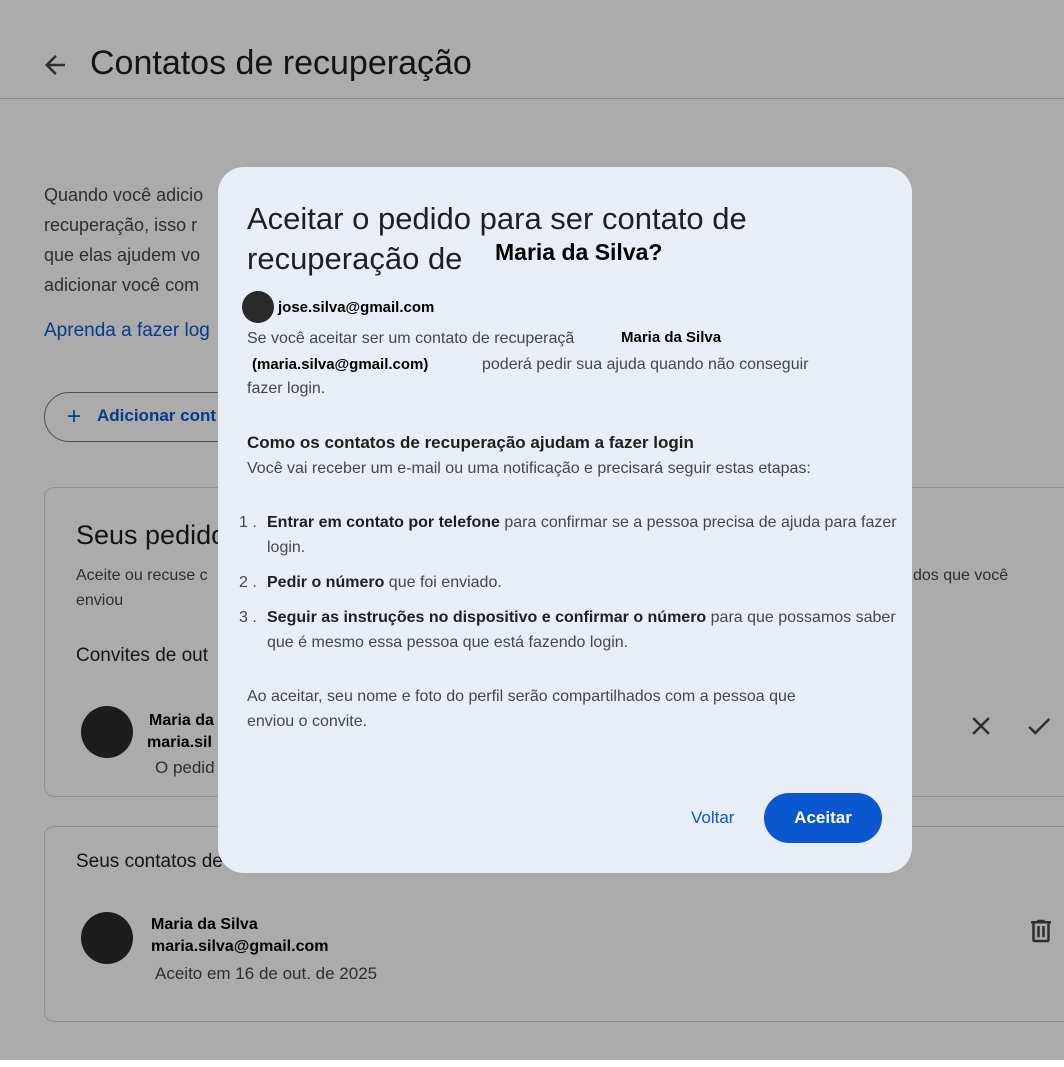 This screenshot has height=1067, width=1064. Describe the element at coordinates (582, 582) in the screenshot. I see `step-text: Pedir o número que foi enviado.` at that location.